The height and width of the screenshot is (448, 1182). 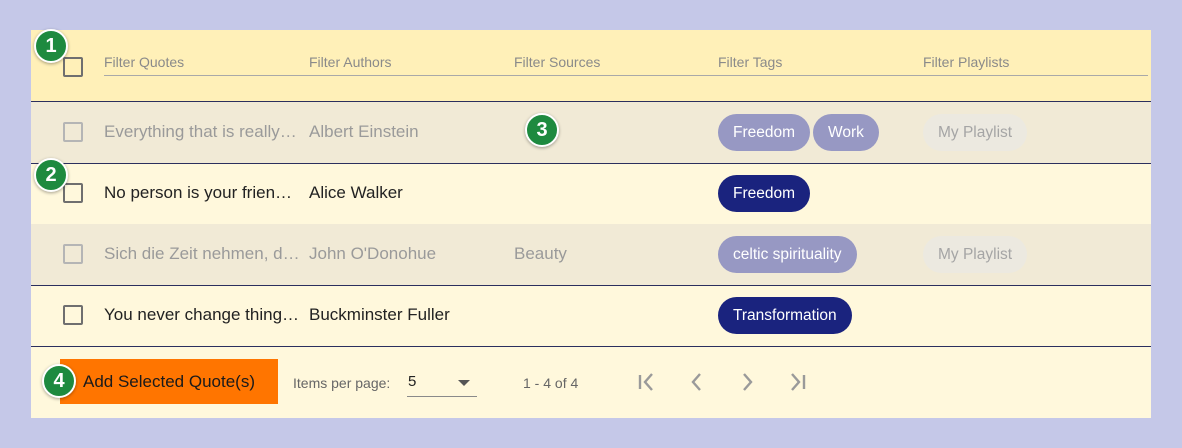 I want to click on filter-quotes-input: Filter Quotes, so click(x=144, y=62).